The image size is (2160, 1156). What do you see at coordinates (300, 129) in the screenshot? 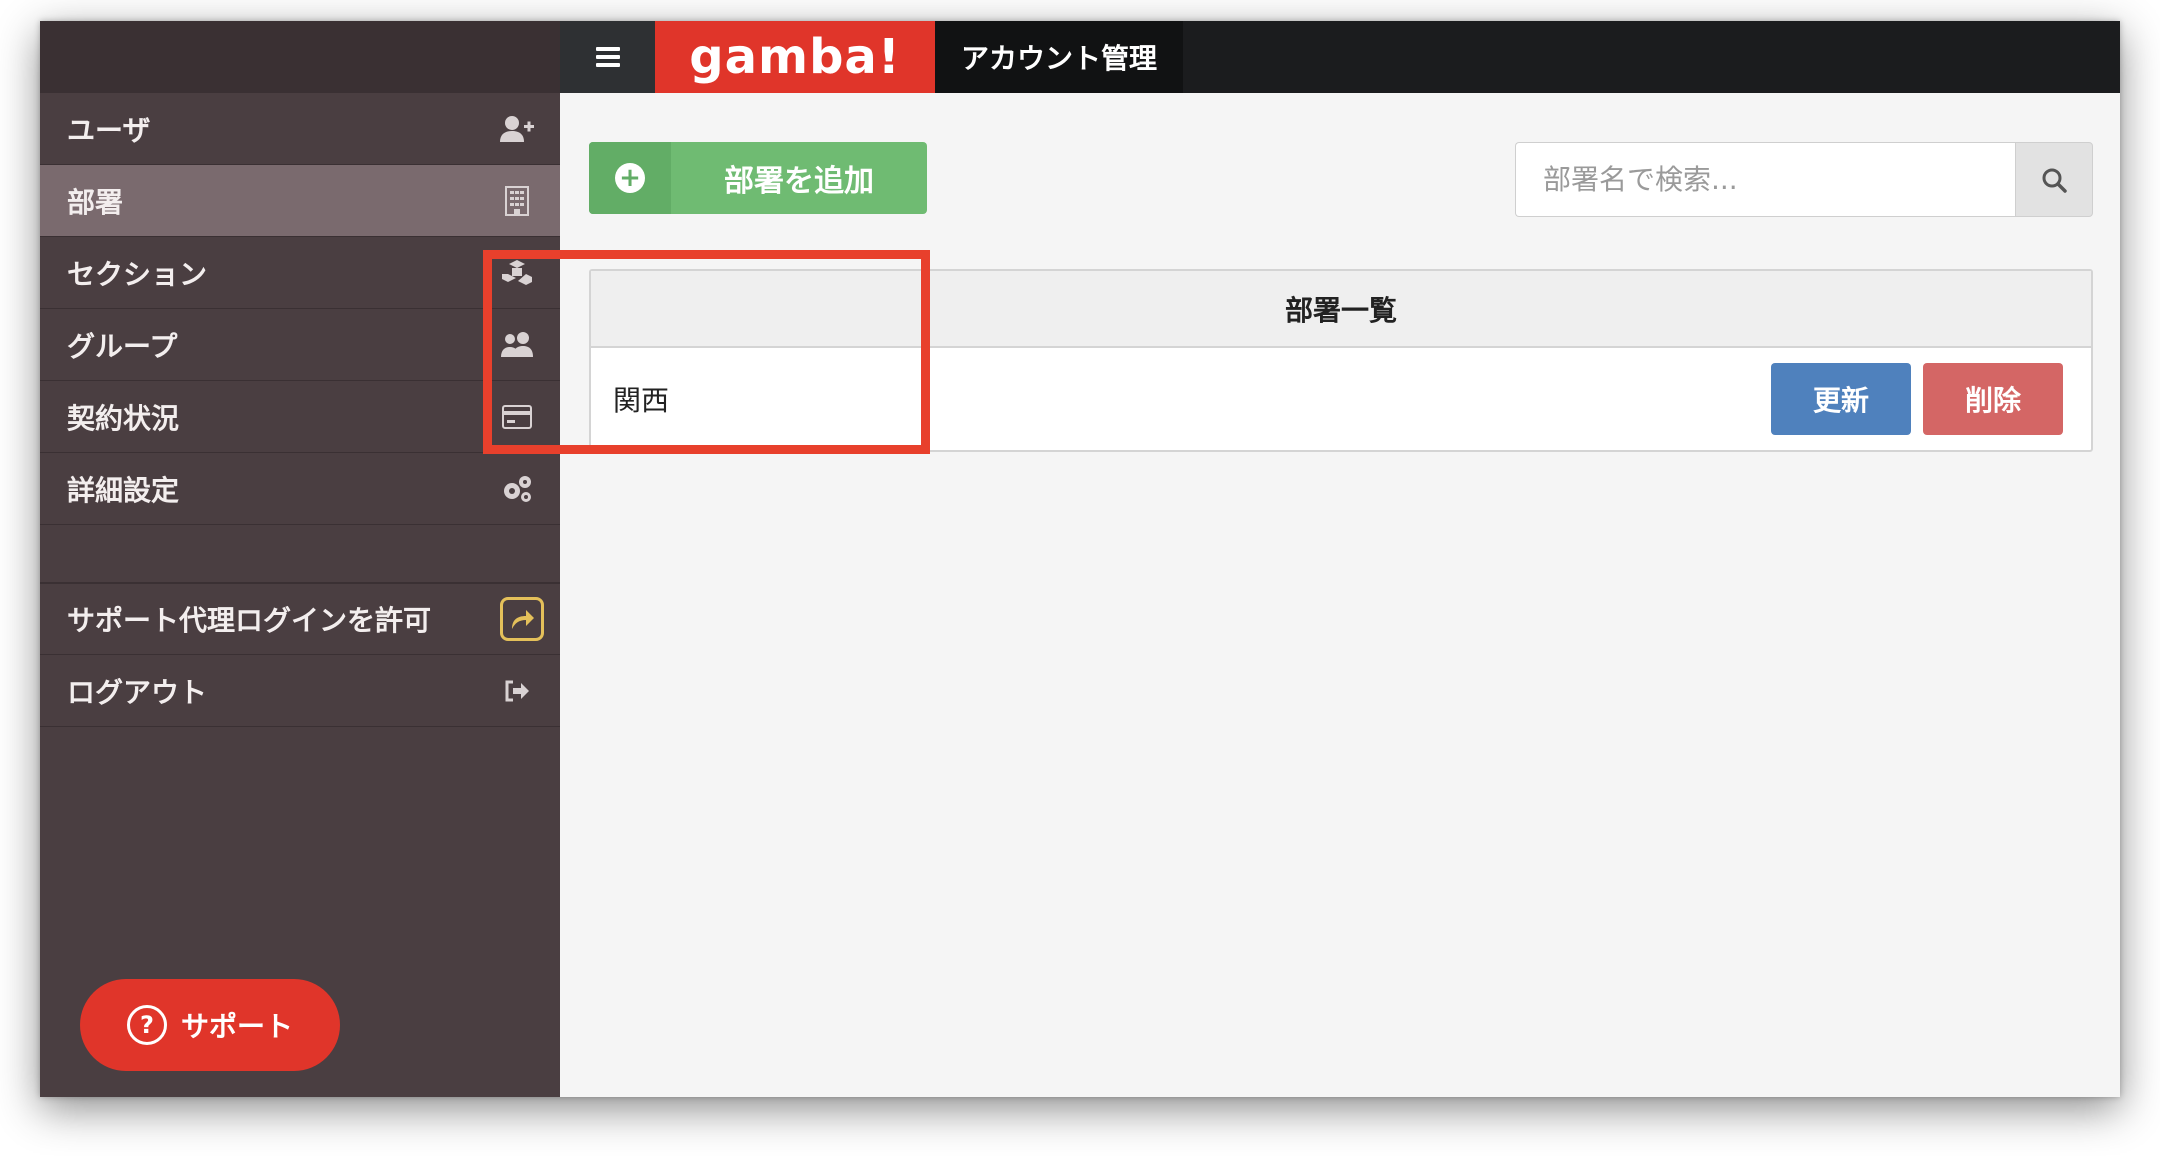
I see `sidebar-item-users: ユーザ` at bounding box center [300, 129].